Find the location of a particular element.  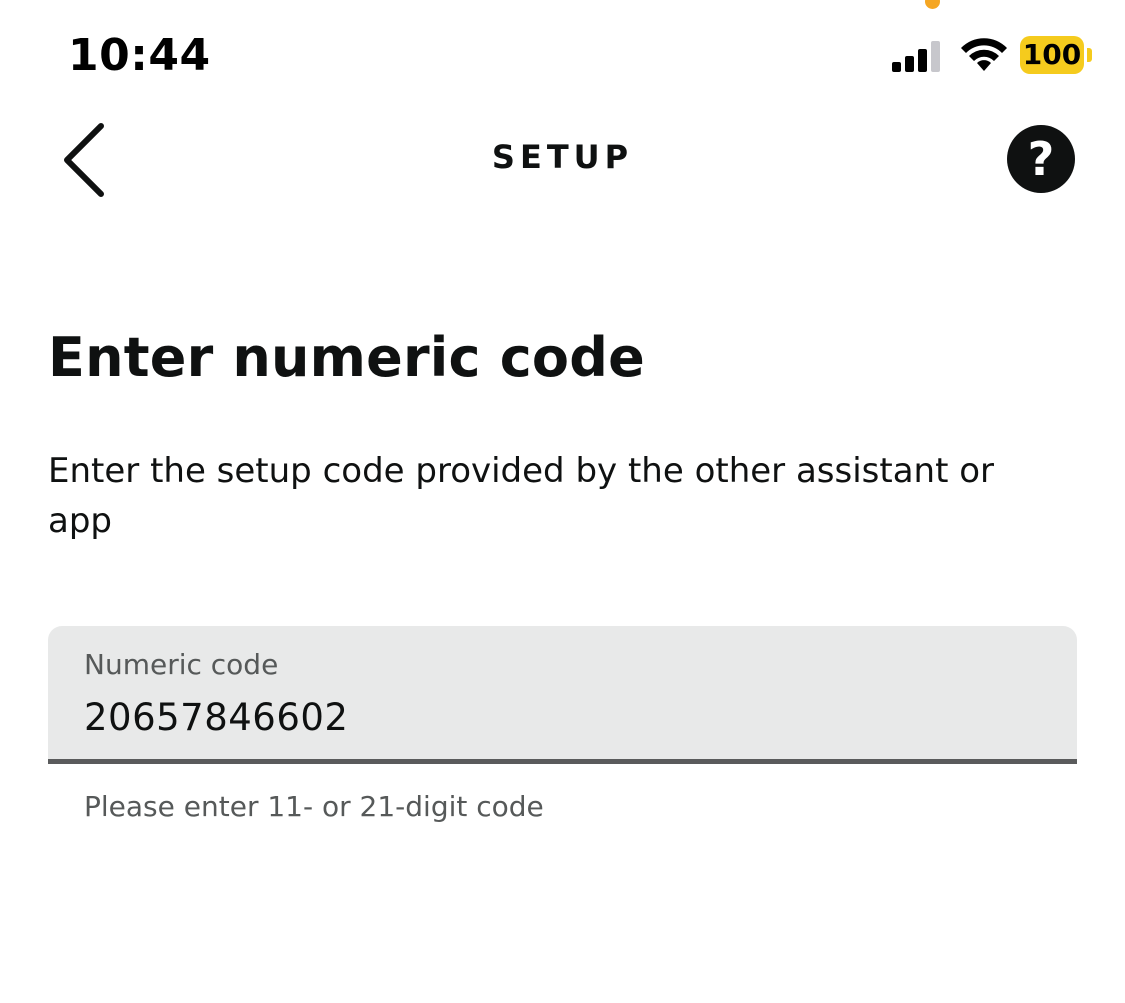

privacy-indicator-dot is located at coordinates (932, 4).